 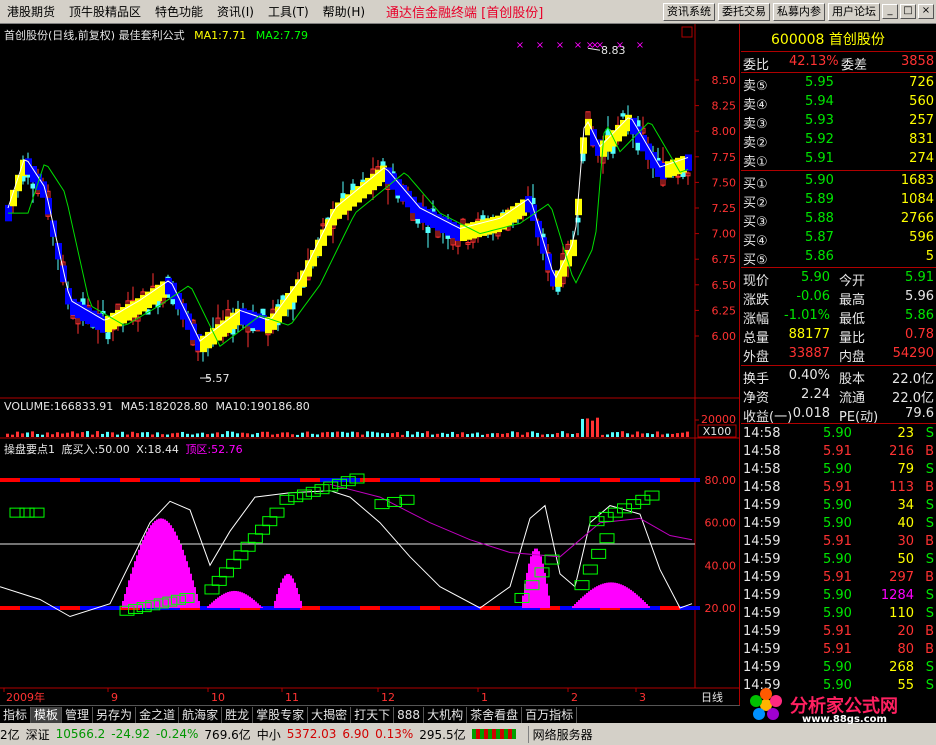 What do you see at coordinates (214, 449) in the screenshot?
I see `indicator-top: 顶区:52.76` at bounding box center [214, 449].